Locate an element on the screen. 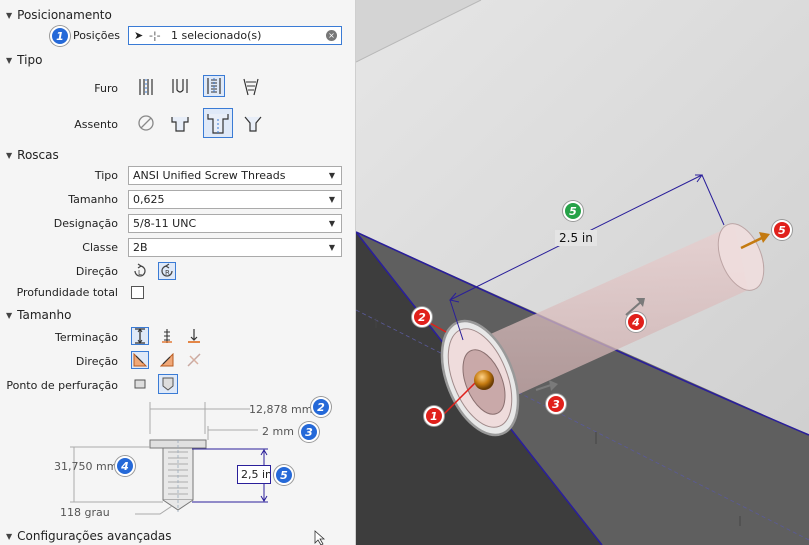  section-advanced-title: Configurações avançadas is located at coordinates (94, 536).